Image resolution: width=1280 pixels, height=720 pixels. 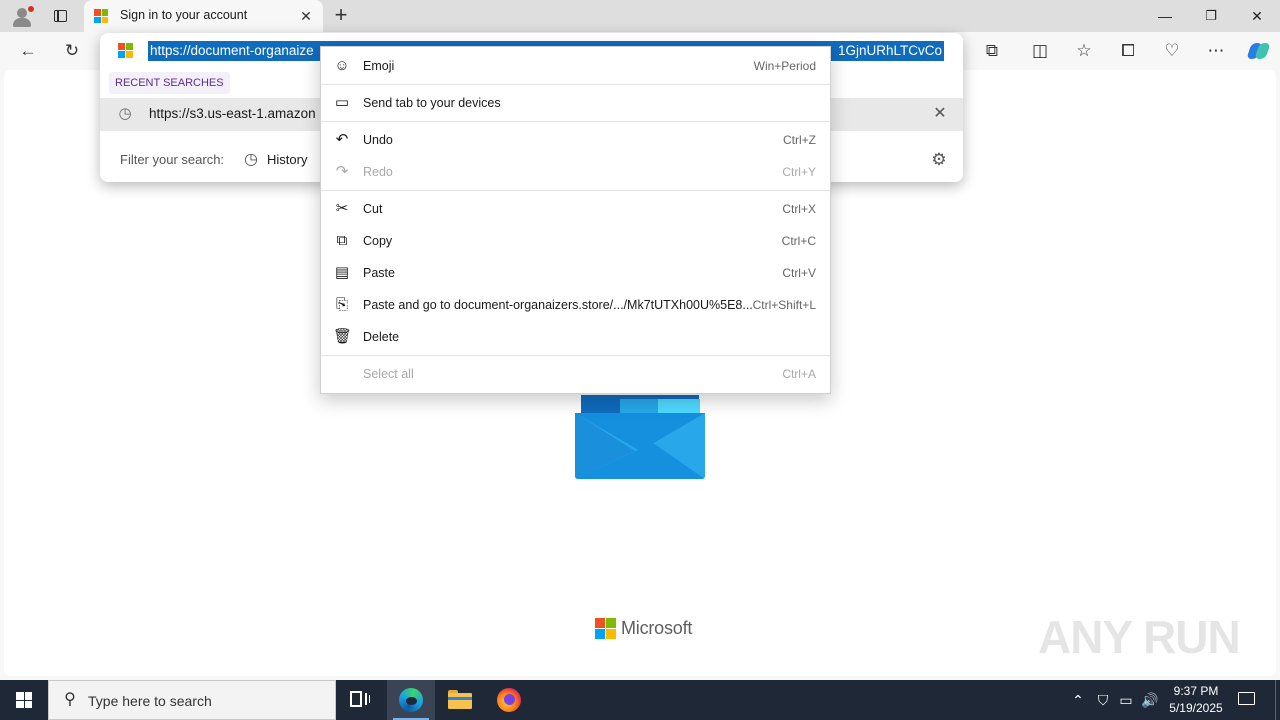 What do you see at coordinates (28, 51) in the screenshot?
I see `back-icon: ←` at bounding box center [28, 51].